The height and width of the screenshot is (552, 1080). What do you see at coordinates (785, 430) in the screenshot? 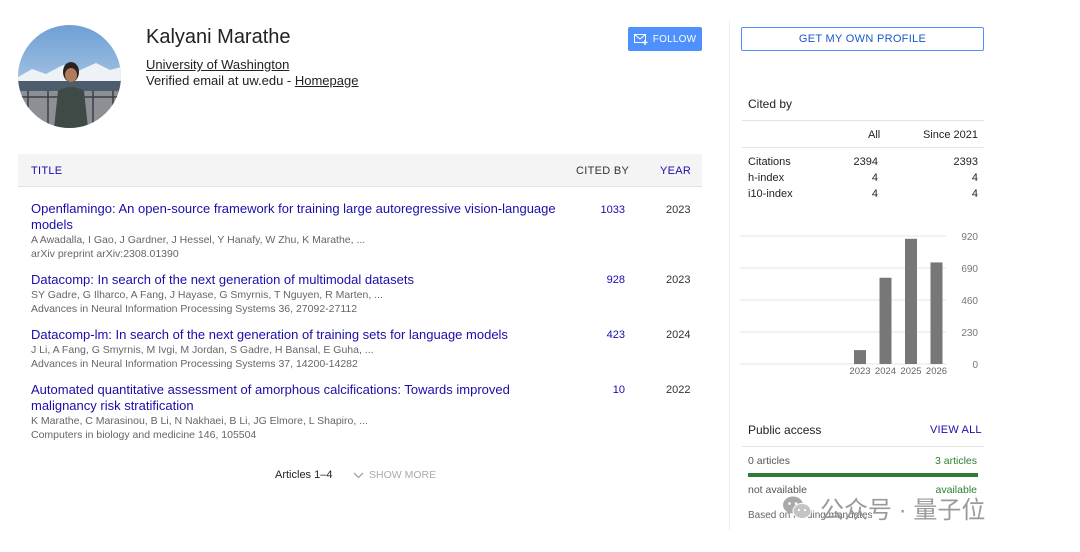
I see `public-access-title: Public access` at bounding box center [785, 430].